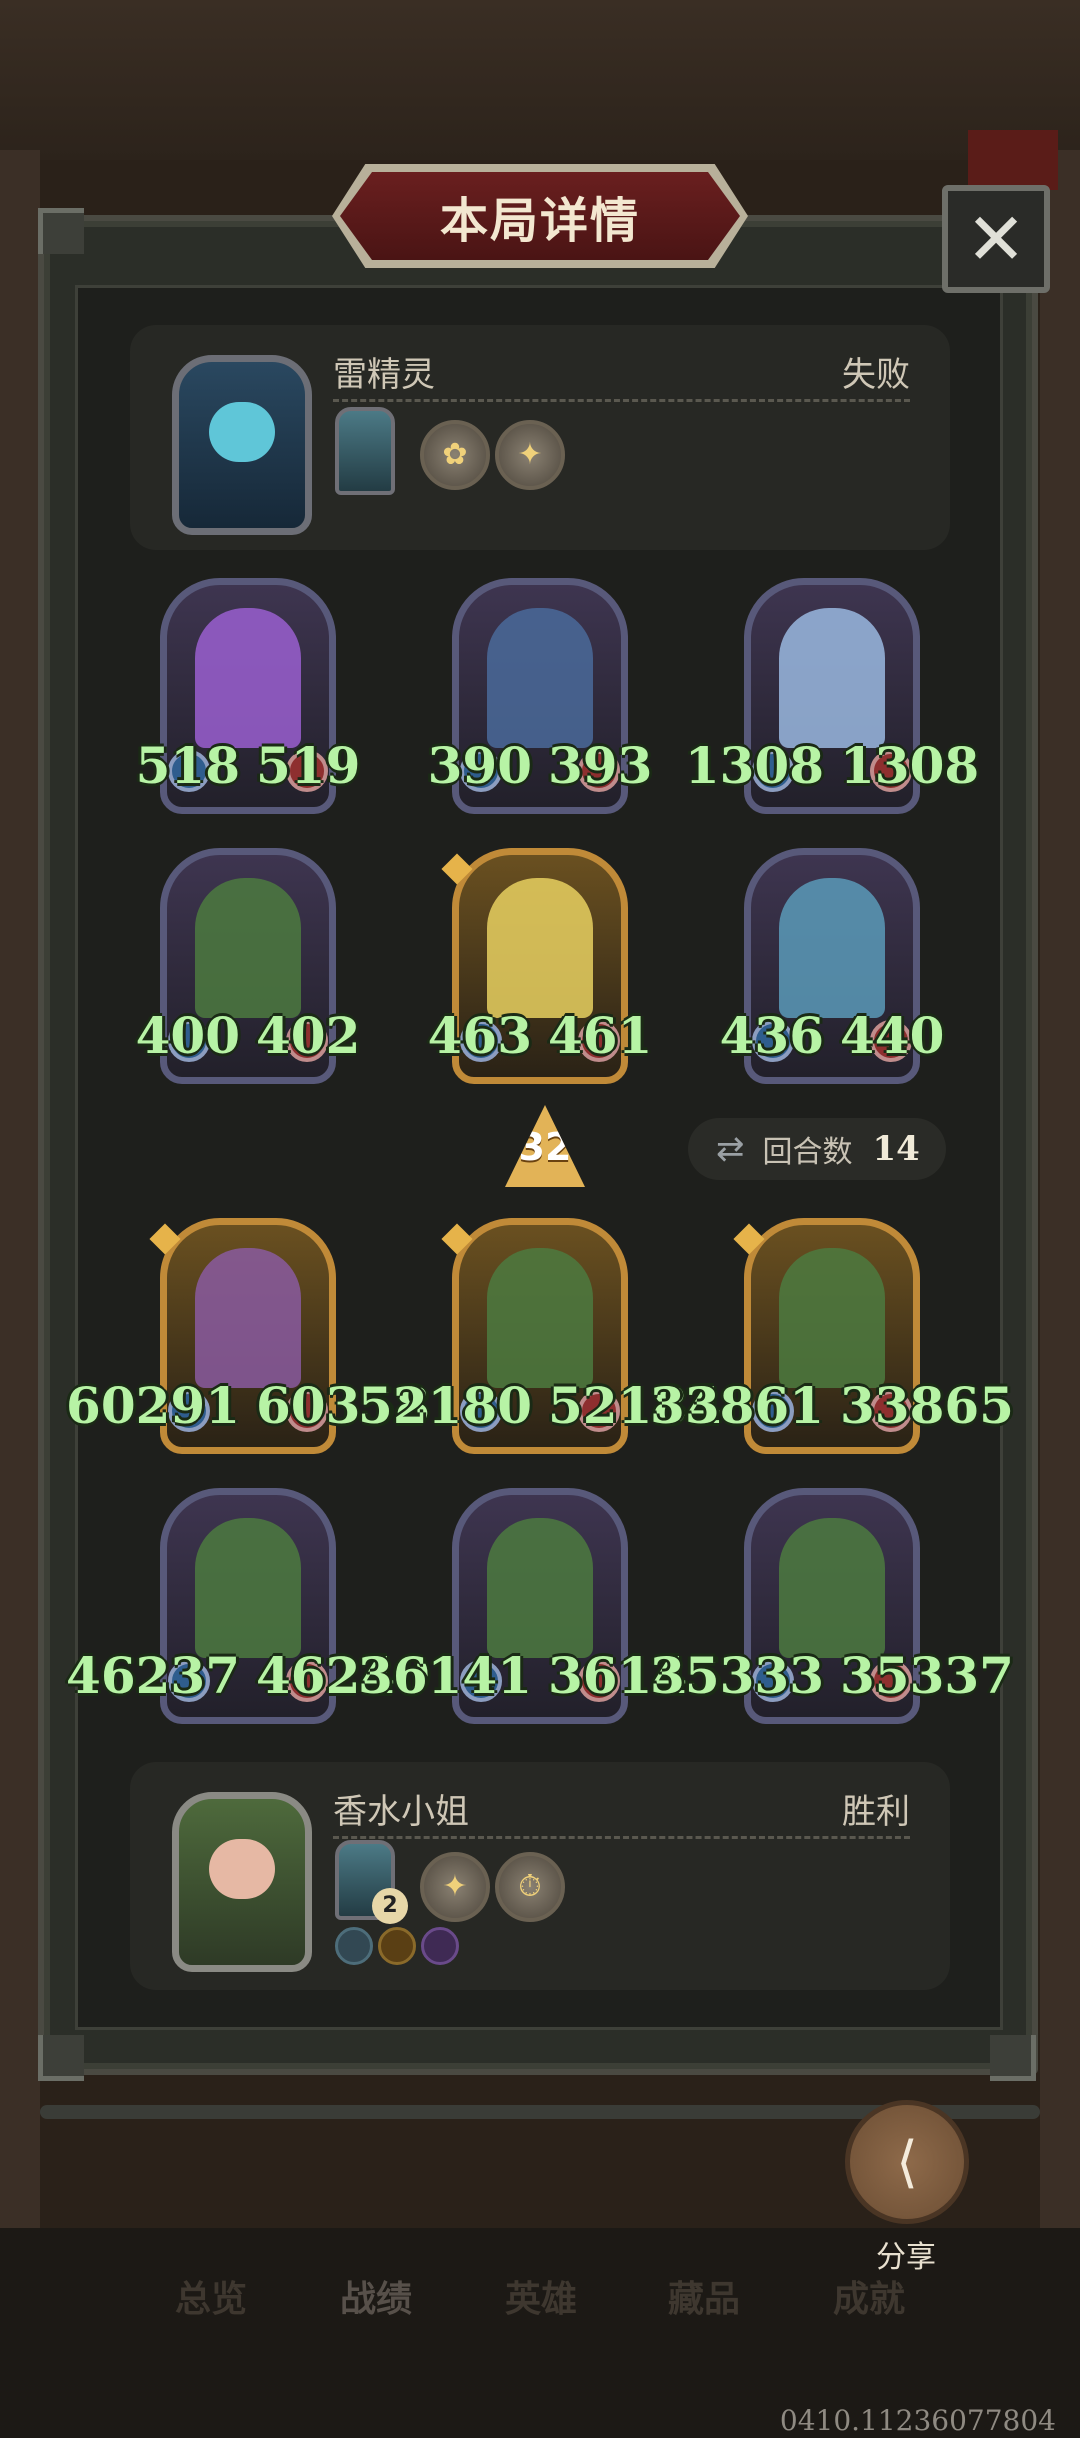 This screenshot has height=2438, width=1080. I want to click on hero-power-badge: 2, so click(390, 1906).